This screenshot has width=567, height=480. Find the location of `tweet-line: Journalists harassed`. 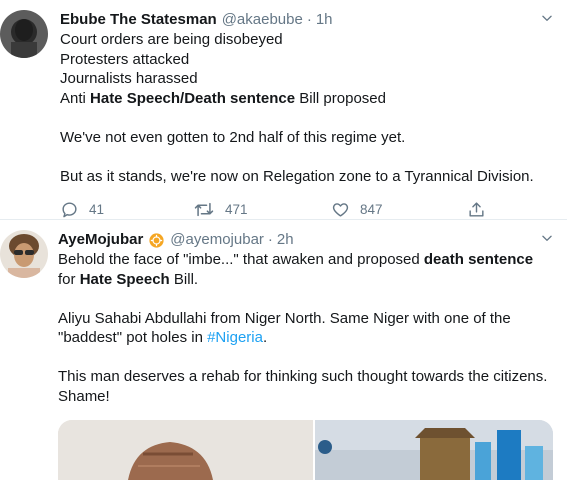

tweet-line: Journalists harassed is located at coordinates (129, 78).